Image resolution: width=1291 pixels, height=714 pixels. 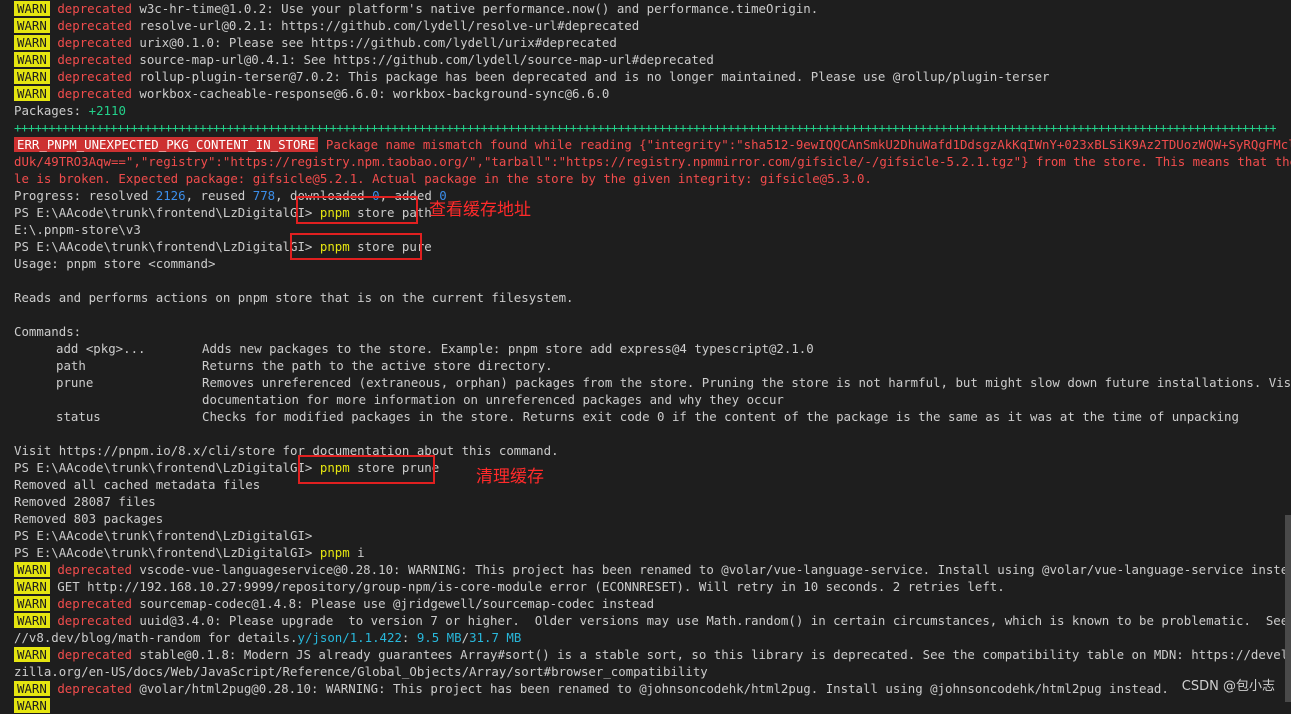 What do you see at coordinates (77, 229) in the screenshot?
I see `store-path-output: E:\.pnpm-store\v3` at bounding box center [77, 229].